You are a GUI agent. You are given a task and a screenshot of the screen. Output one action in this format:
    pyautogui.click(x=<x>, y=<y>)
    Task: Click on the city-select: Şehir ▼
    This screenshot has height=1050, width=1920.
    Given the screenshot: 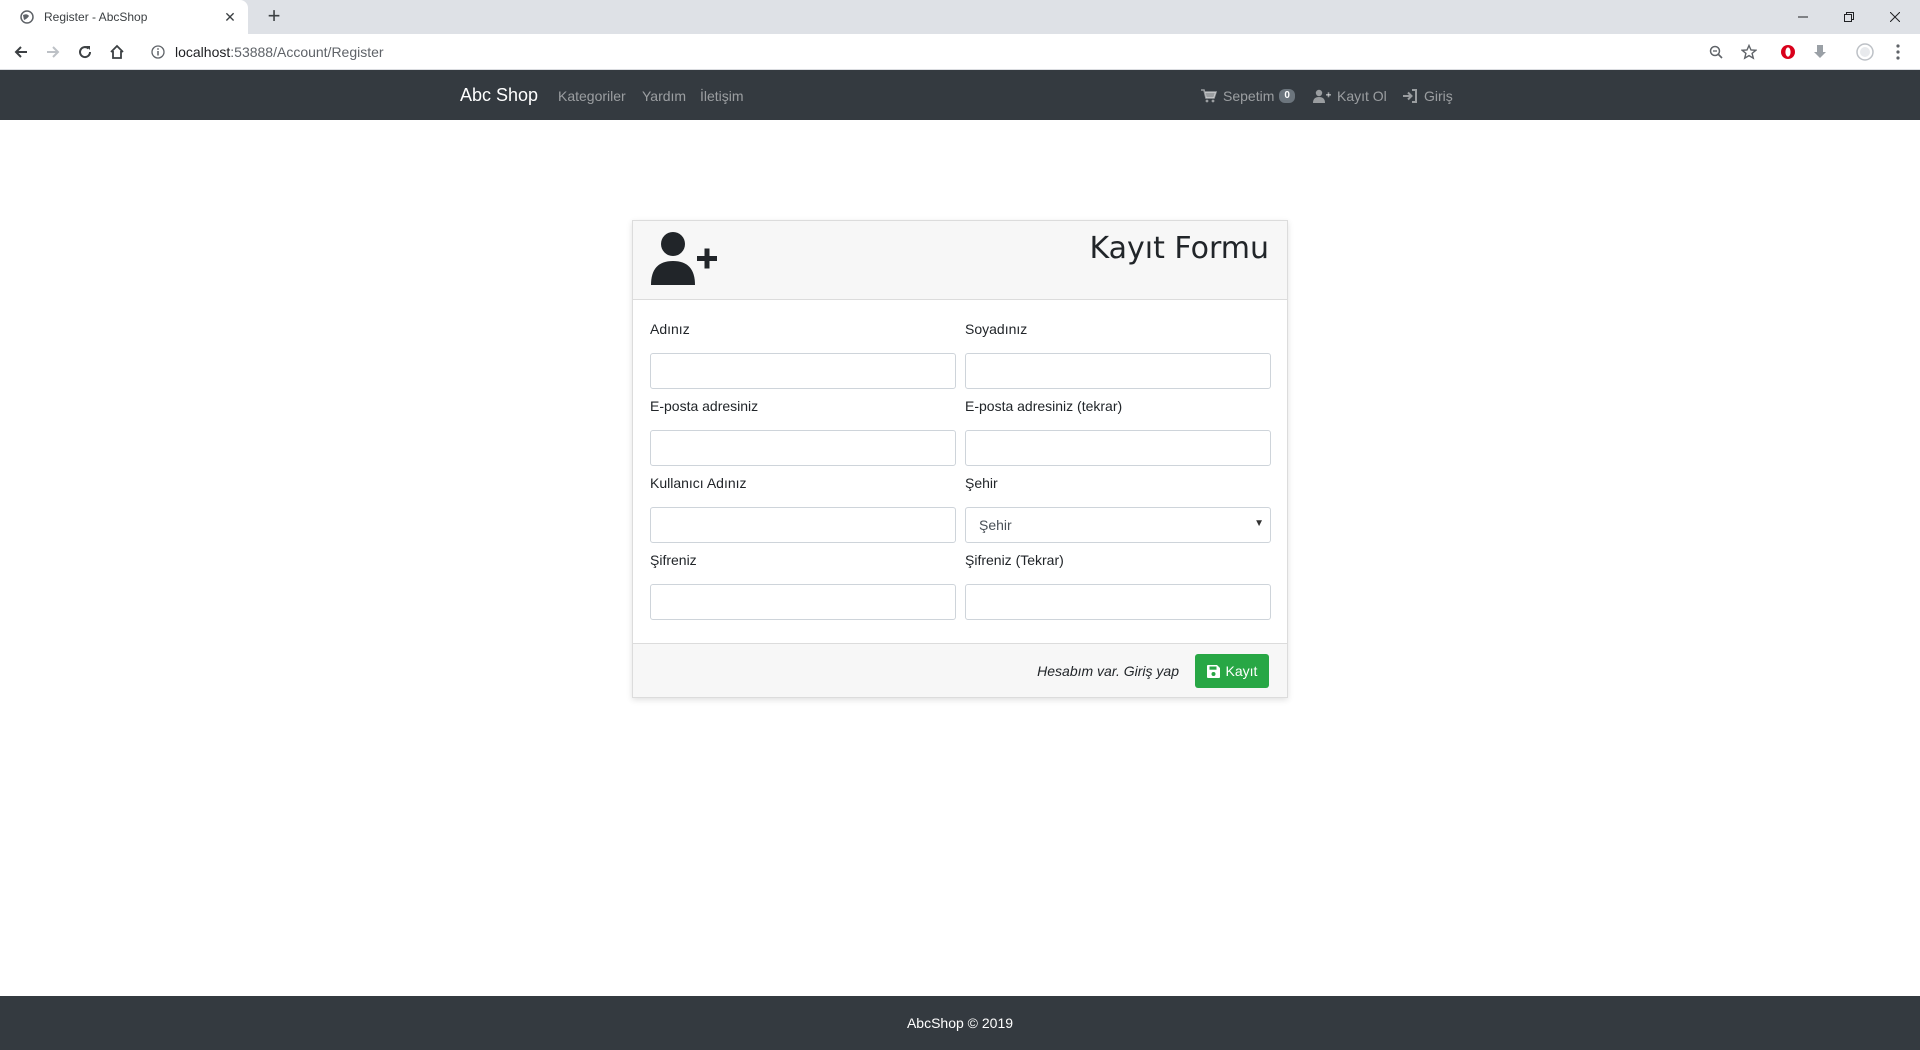 What is the action you would take?
    pyautogui.click(x=1118, y=525)
    